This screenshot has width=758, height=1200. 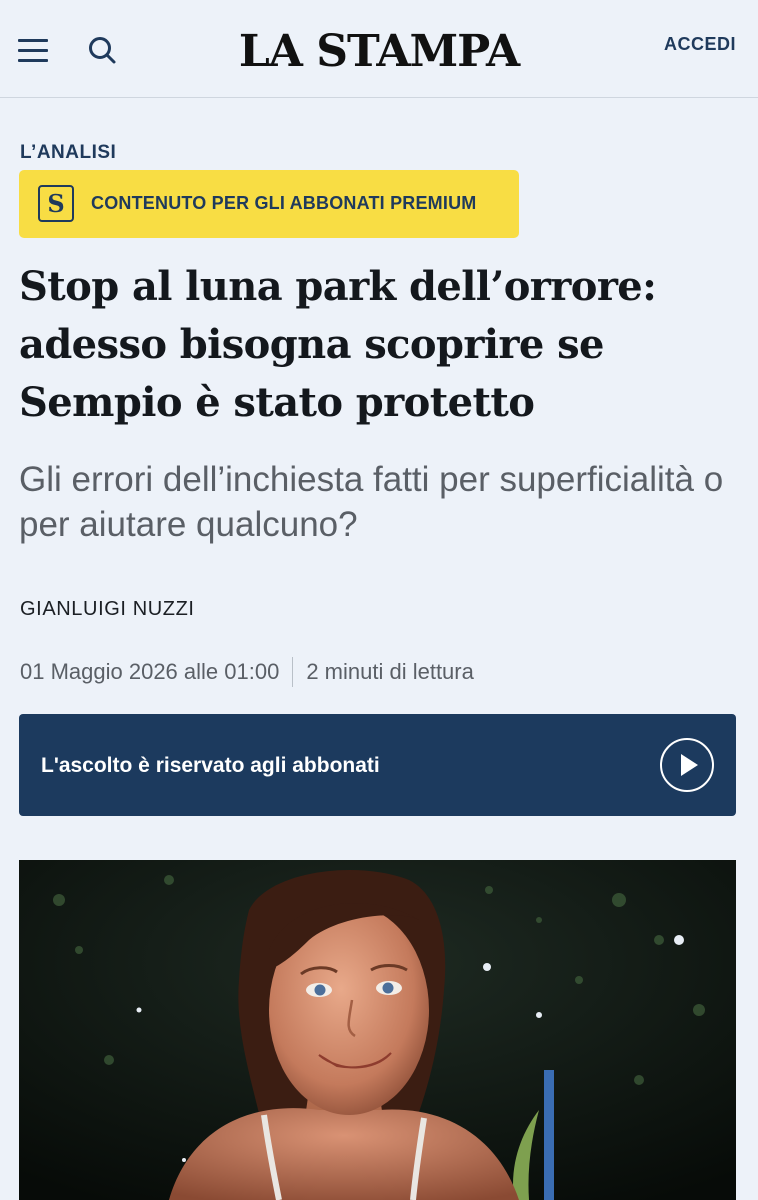 I want to click on publish-date: 01 Maggio 2026 alle 01:00, so click(x=150, y=671).